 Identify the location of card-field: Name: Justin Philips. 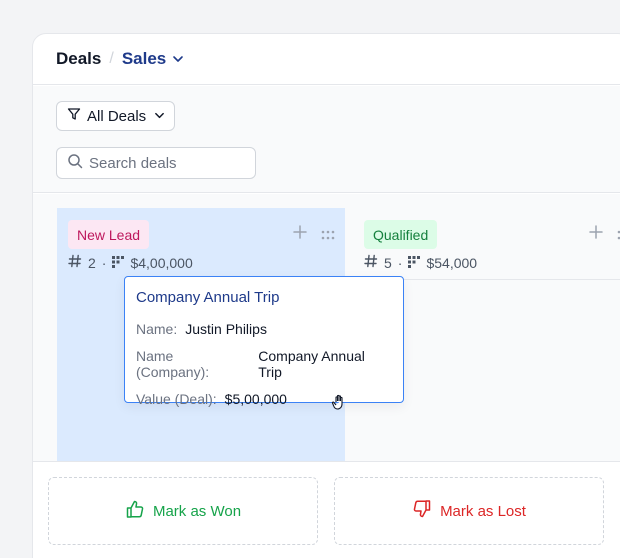
(264, 329).